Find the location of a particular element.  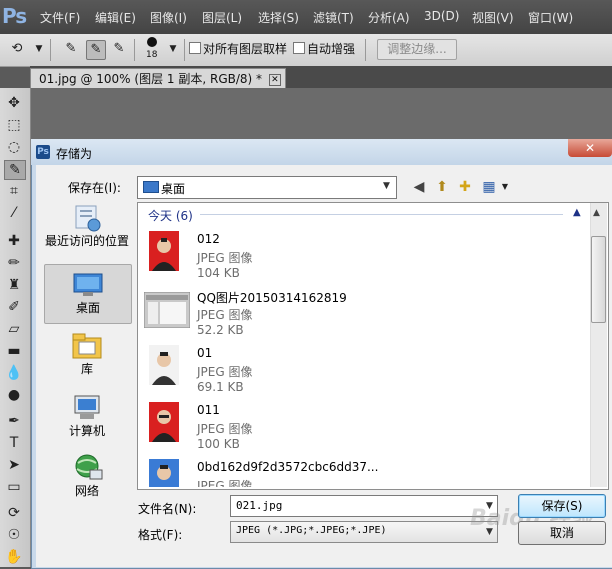

format-value: JPEG (*.JPG;*.JPEG;*.JPE) is located at coordinates (311, 530).